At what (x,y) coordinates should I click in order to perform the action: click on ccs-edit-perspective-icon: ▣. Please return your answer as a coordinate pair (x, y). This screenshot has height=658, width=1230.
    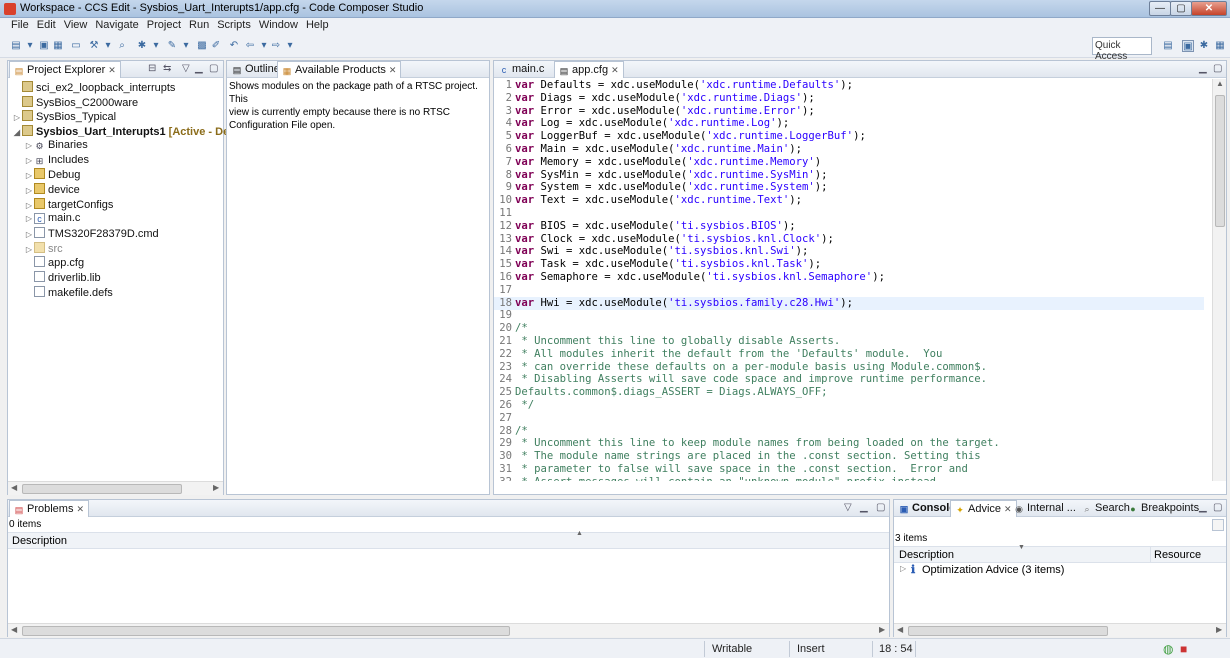
    Looking at the image, I should click on (1188, 46).